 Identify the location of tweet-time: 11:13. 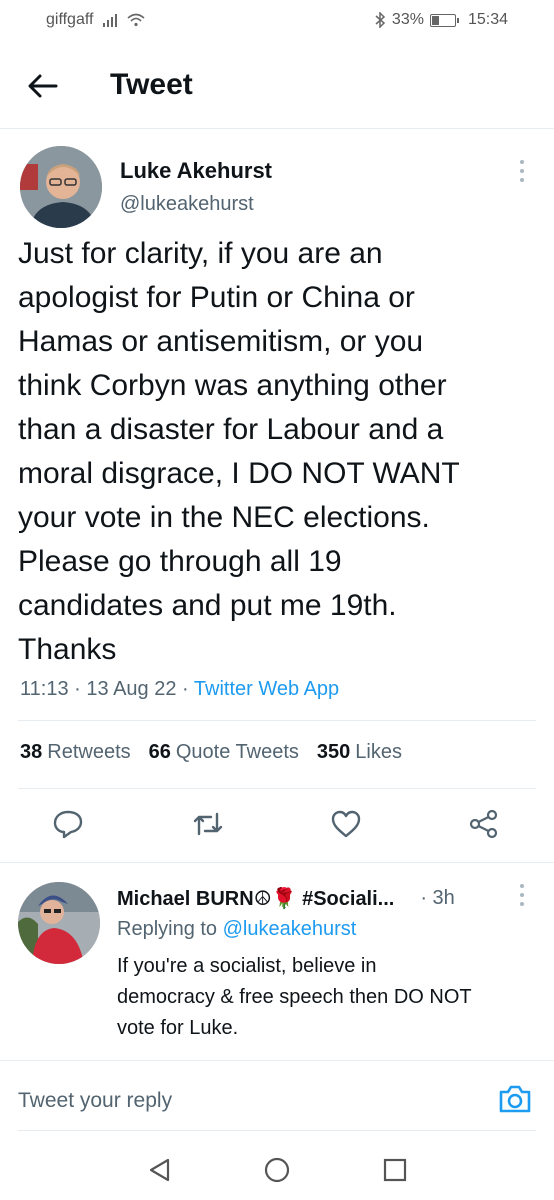
(44, 689).